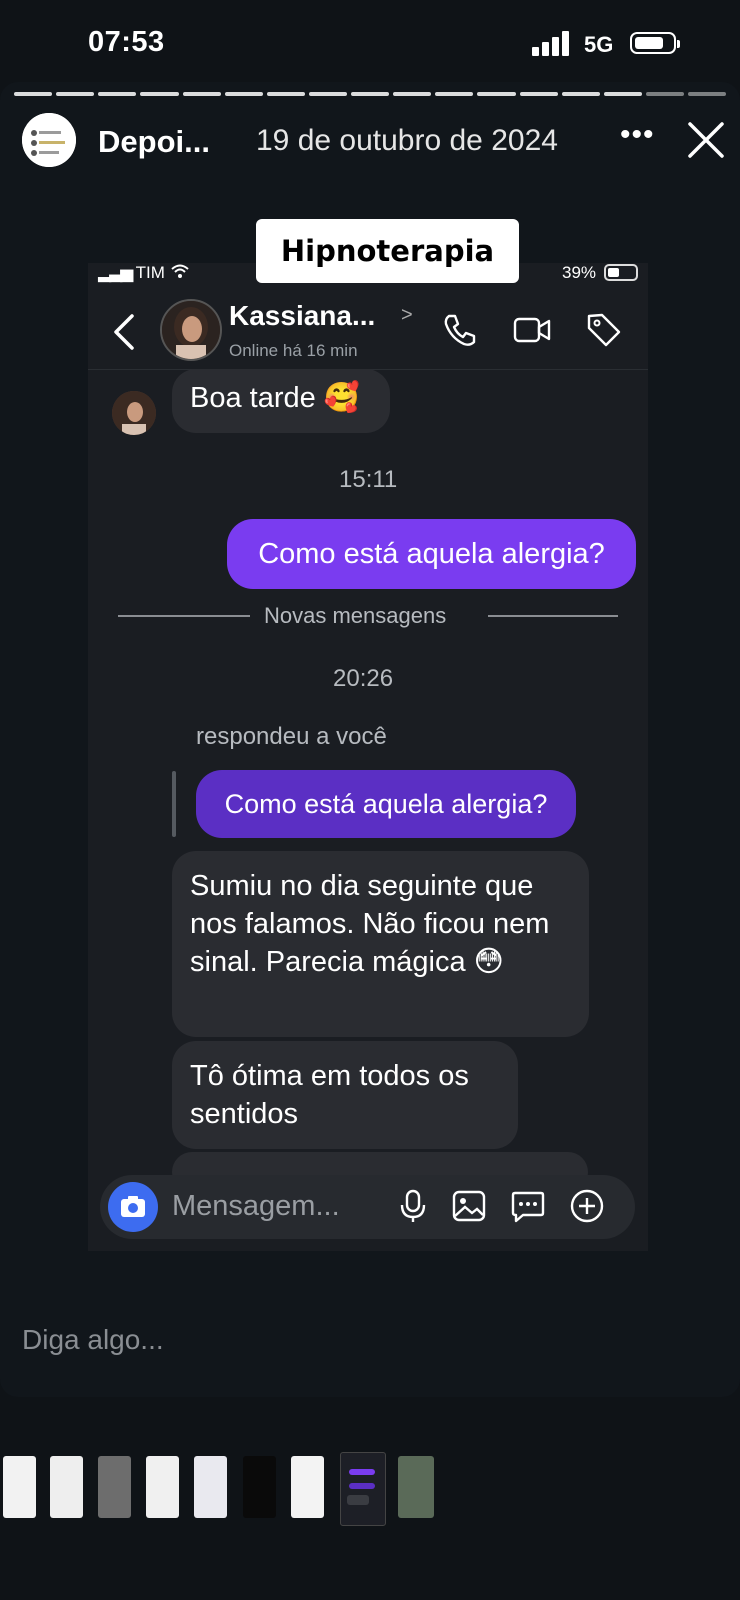 The image size is (740, 1600). I want to click on plus-icon, so click(587, 1206).